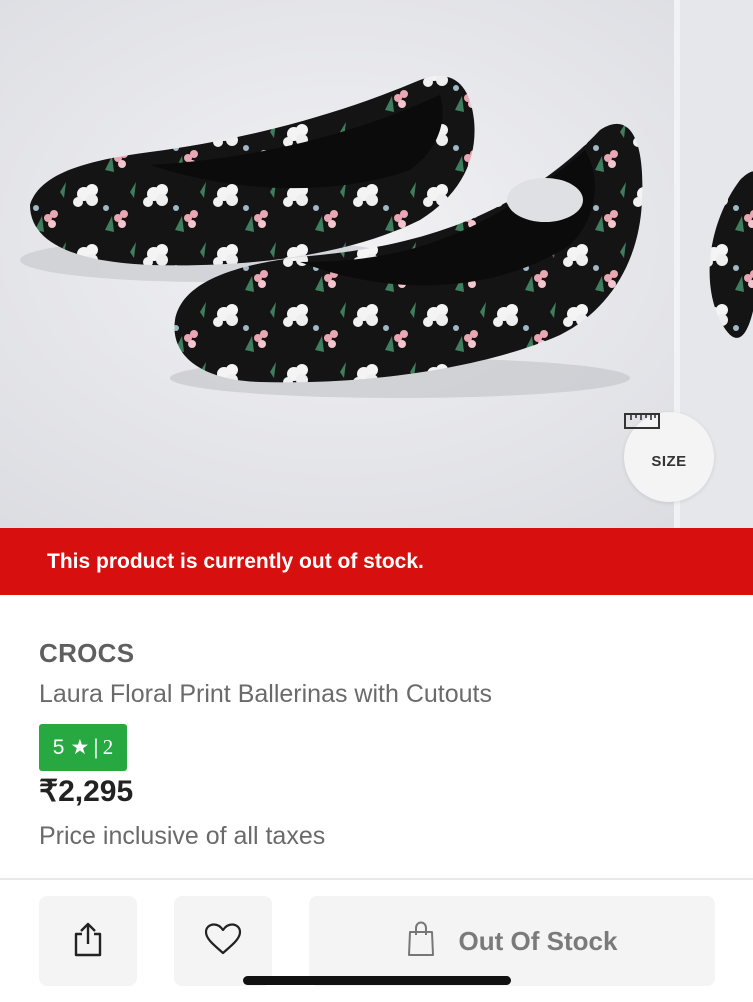 This screenshot has height=1002, width=753. What do you see at coordinates (182, 836) in the screenshot?
I see `tax-note: Price inclusive of all taxes` at bounding box center [182, 836].